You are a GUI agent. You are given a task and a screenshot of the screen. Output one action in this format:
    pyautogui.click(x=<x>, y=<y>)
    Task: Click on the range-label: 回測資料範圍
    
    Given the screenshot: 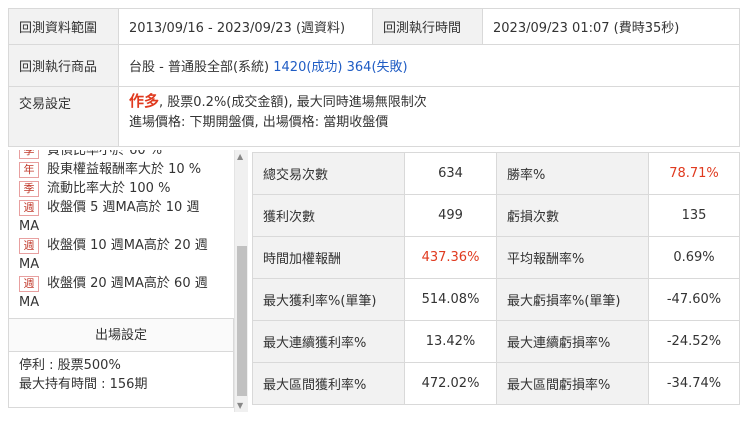 What is the action you would take?
    pyautogui.click(x=63, y=26)
    